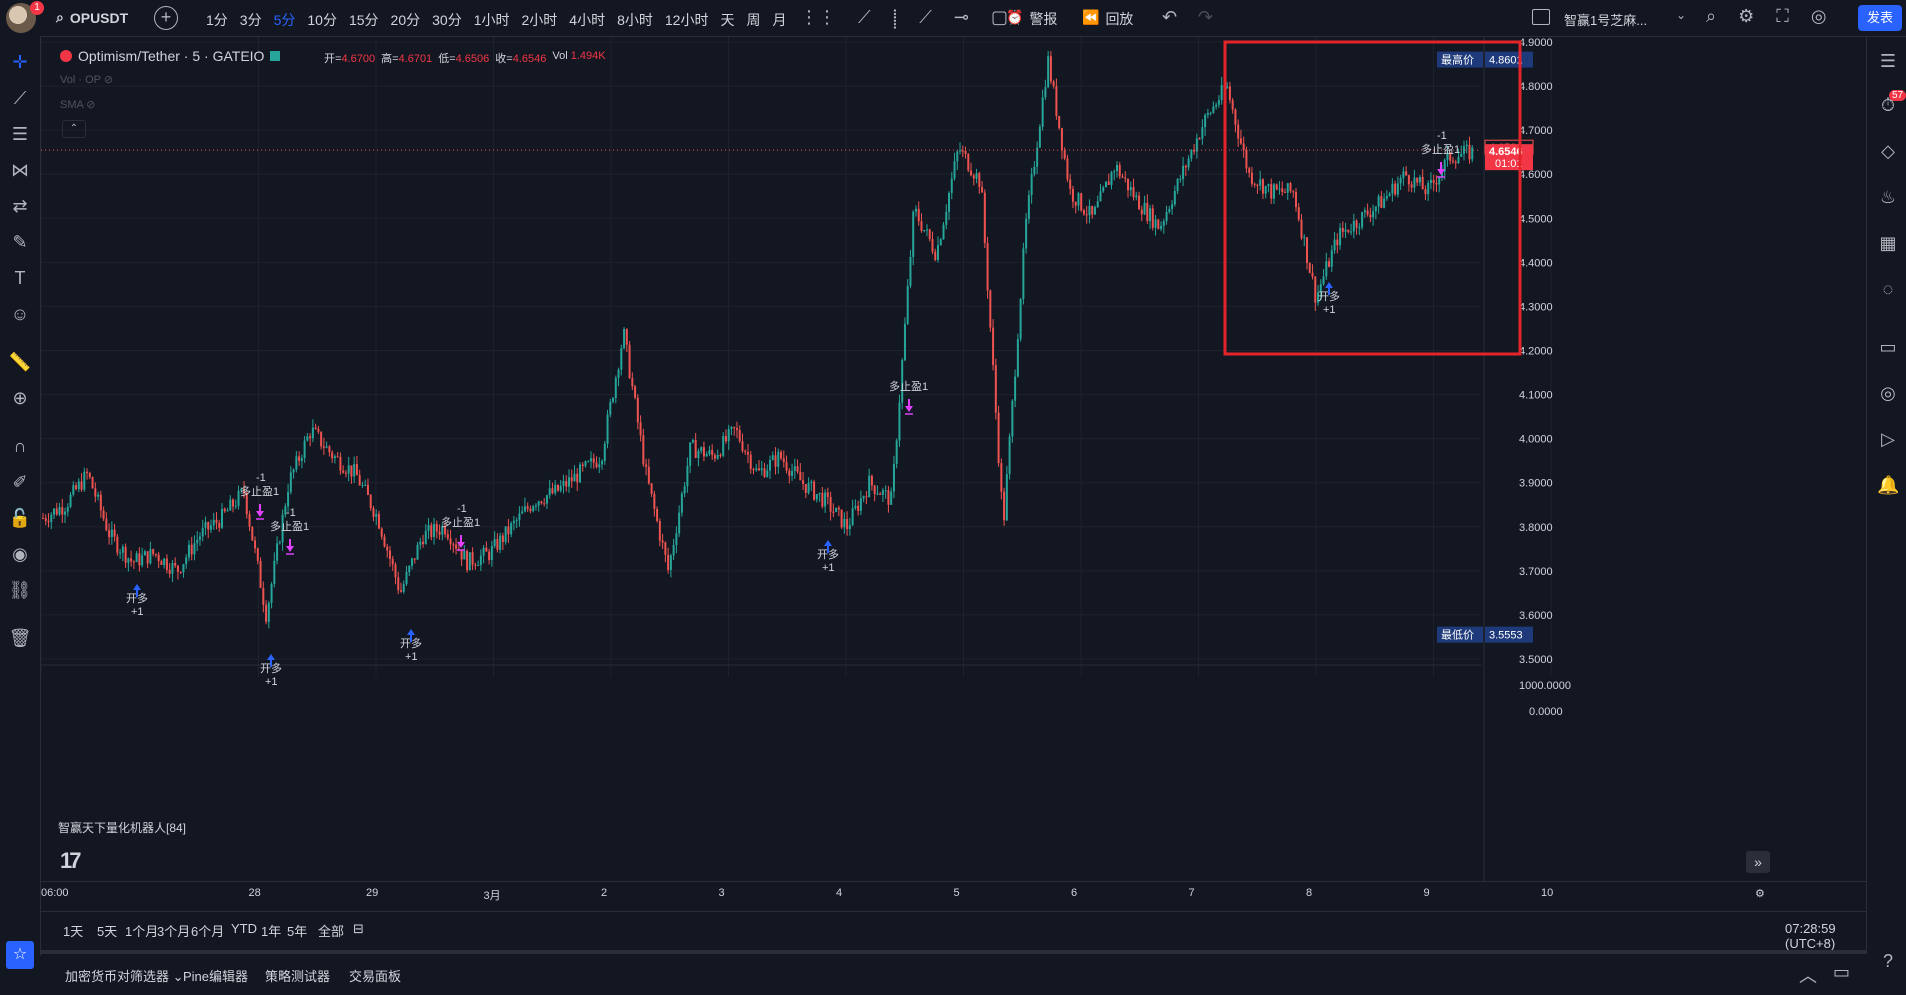 The image size is (1906, 995). What do you see at coordinates (1888, 289) in the screenshot?
I see `ideas-bulb-icon: ◌` at bounding box center [1888, 289].